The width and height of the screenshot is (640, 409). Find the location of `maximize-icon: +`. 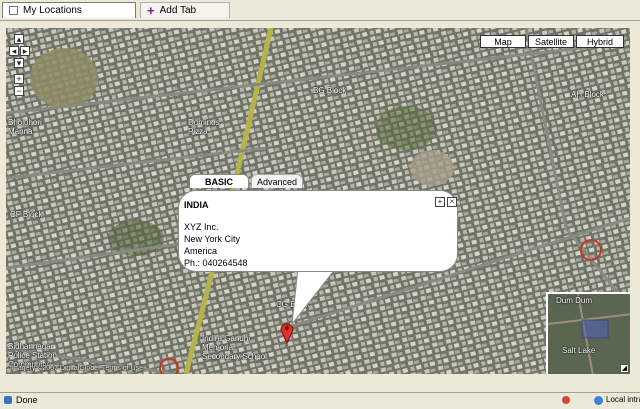

maximize-icon: + is located at coordinates (440, 202).